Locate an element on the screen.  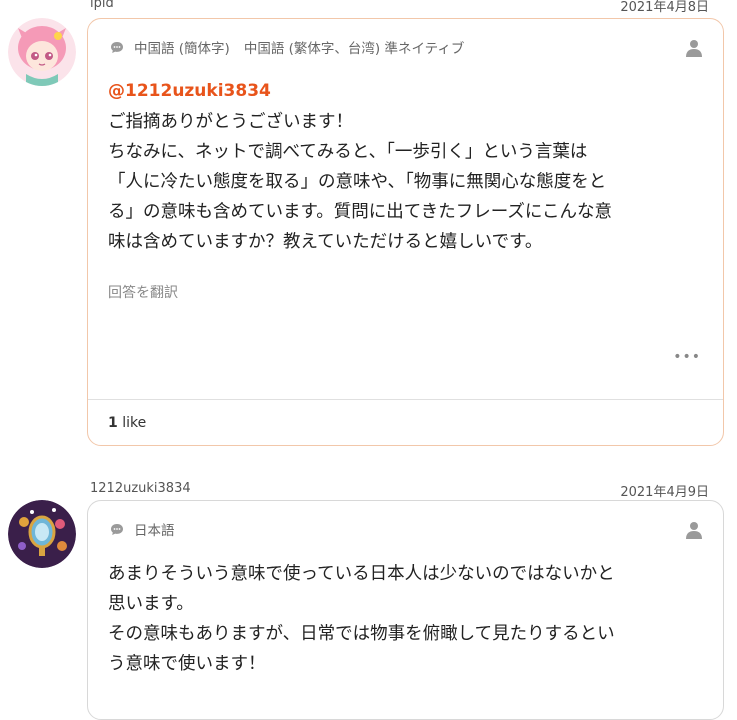
translate-answer-link: 回答を翻訳 is located at coordinates (143, 292).